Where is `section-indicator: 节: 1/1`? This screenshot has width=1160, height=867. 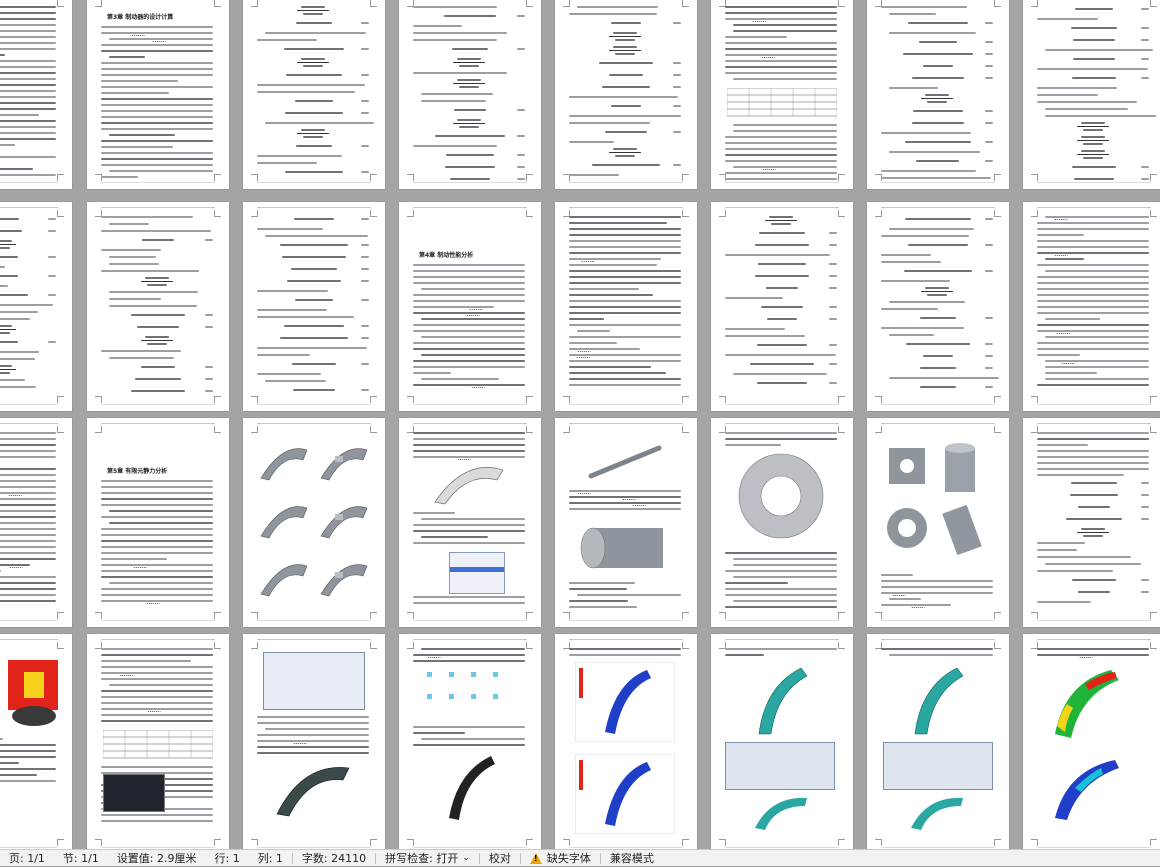
section-indicator: 节: 1/1 is located at coordinates (81, 858).